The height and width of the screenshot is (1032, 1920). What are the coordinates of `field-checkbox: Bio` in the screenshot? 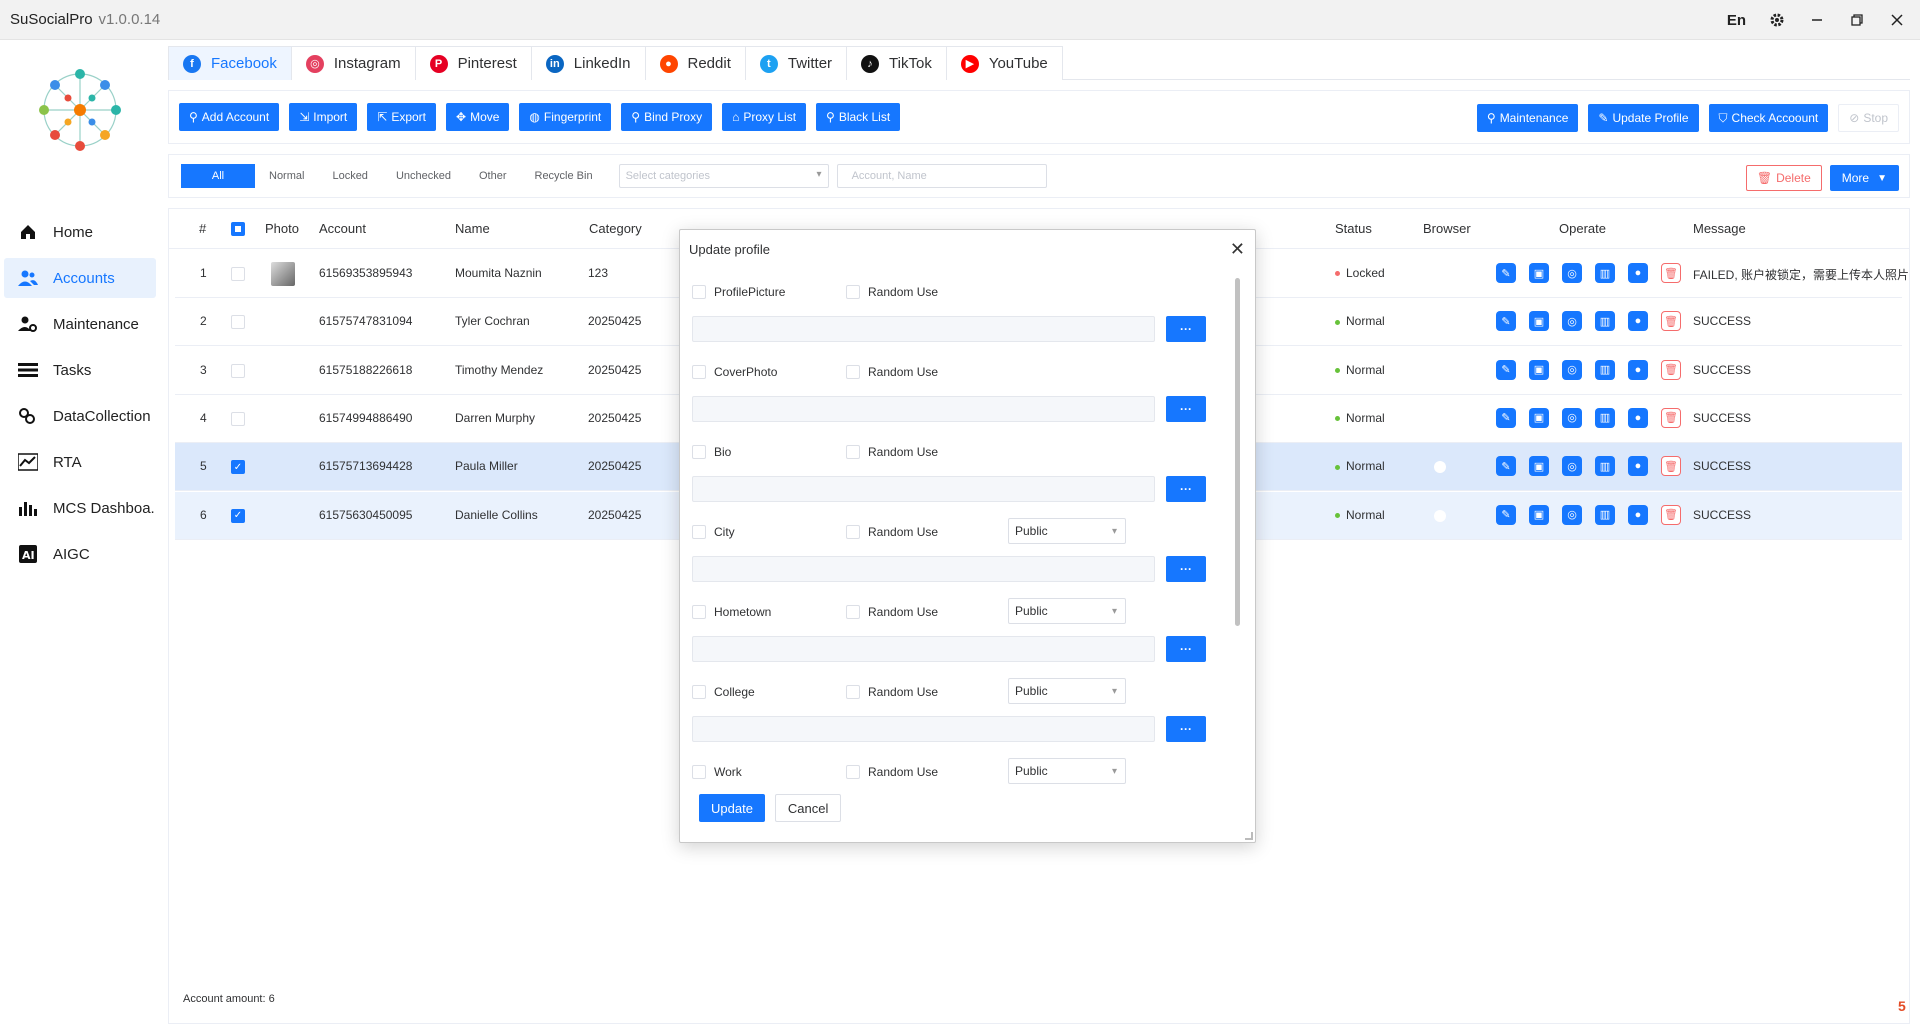 It's located at (711, 452).